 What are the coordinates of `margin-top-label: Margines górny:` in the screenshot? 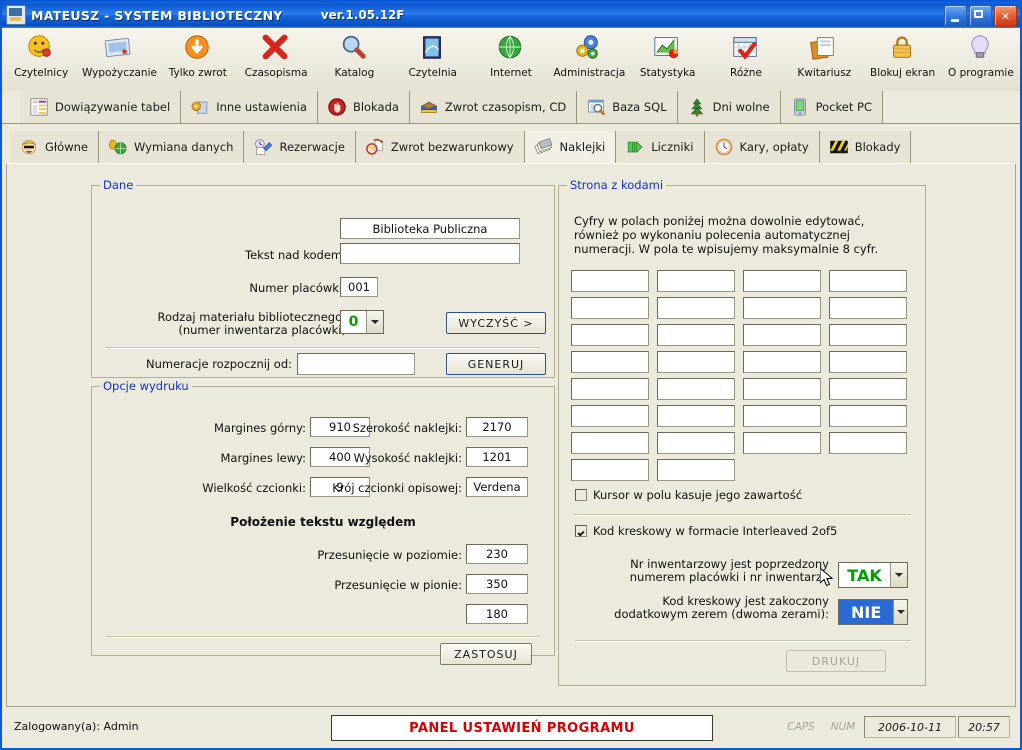 It's located at (260, 428).